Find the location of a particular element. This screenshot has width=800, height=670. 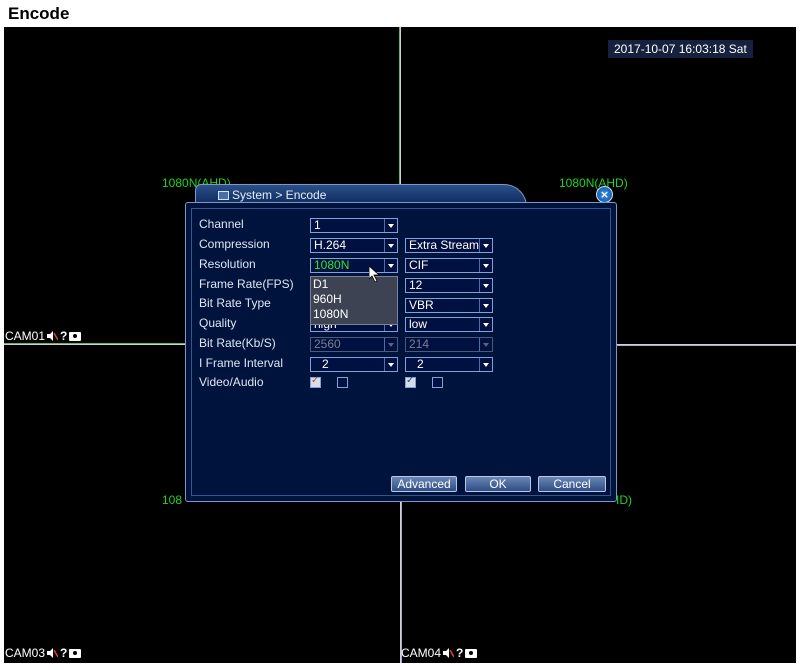

resolution-option: 1080N is located at coordinates (354, 314).